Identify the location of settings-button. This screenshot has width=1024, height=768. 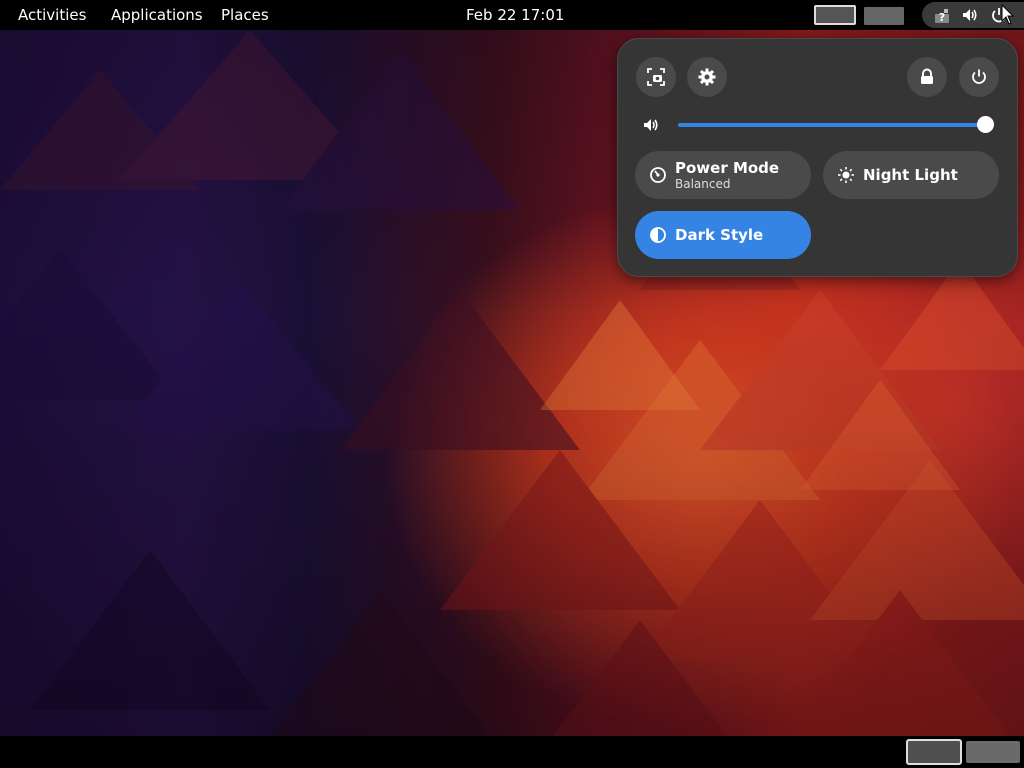
(707, 77).